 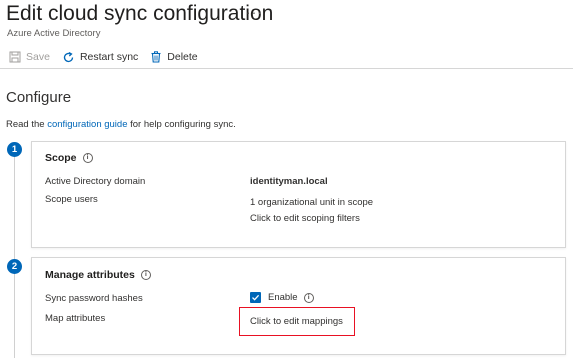 What do you see at coordinates (312, 202) in the screenshot?
I see `scope-users-value: 1 organizational unit in scope` at bounding box center [312, 202].